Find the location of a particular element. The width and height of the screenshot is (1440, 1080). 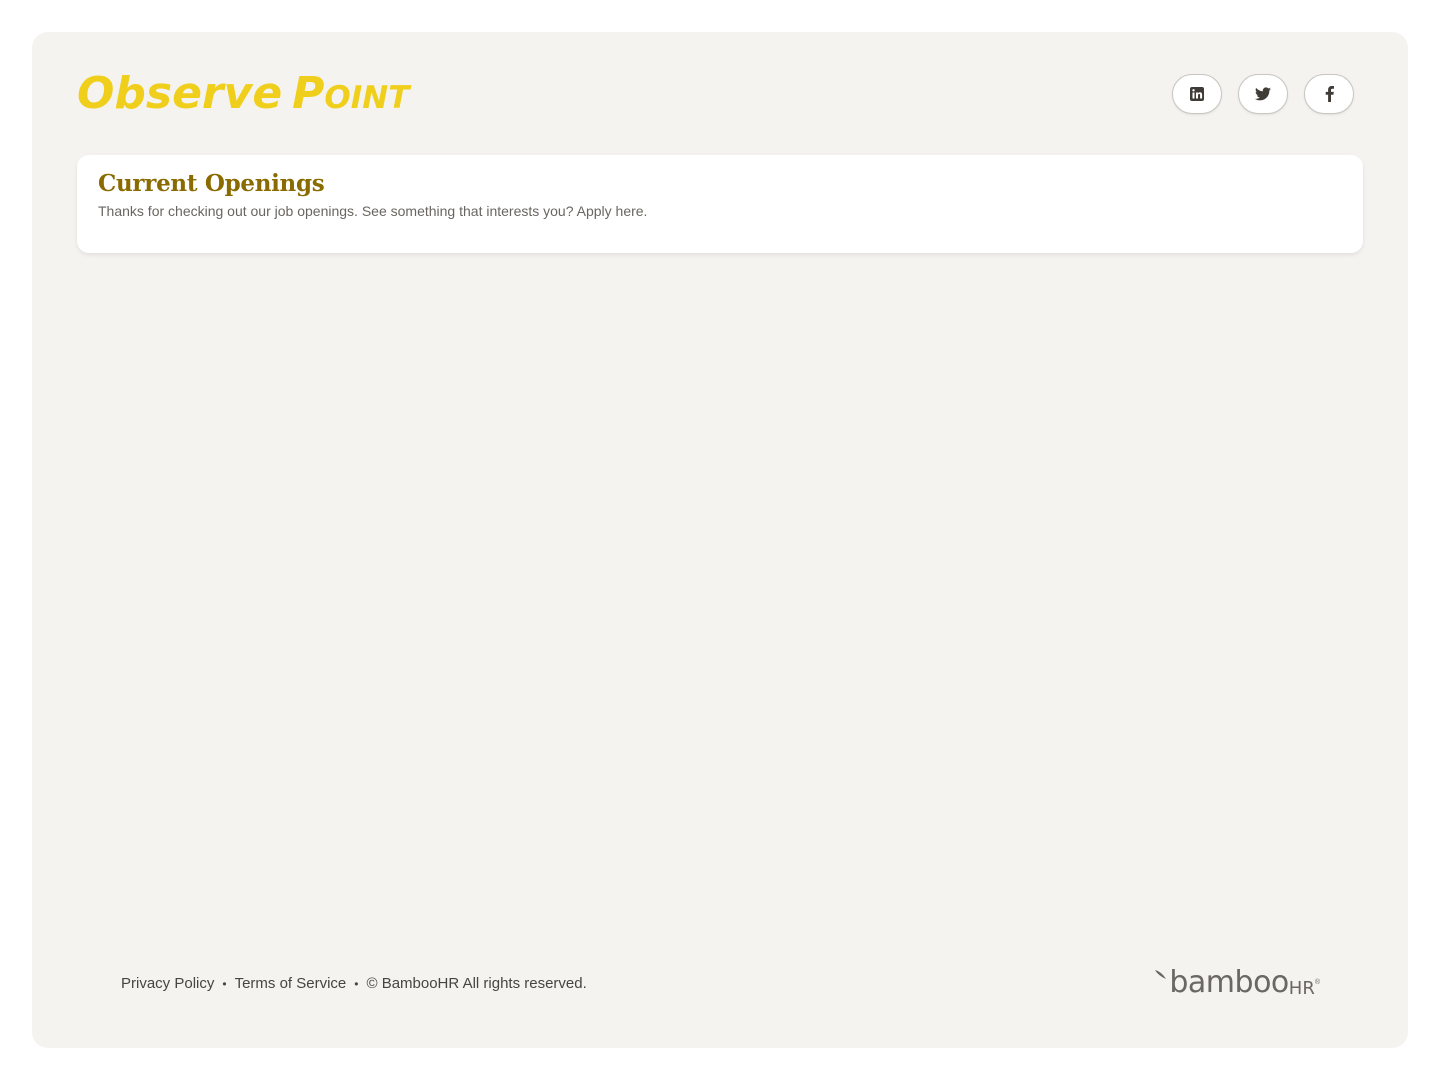

privacy-policy-link: Privacy Policy is located at coordinates (167, 983).